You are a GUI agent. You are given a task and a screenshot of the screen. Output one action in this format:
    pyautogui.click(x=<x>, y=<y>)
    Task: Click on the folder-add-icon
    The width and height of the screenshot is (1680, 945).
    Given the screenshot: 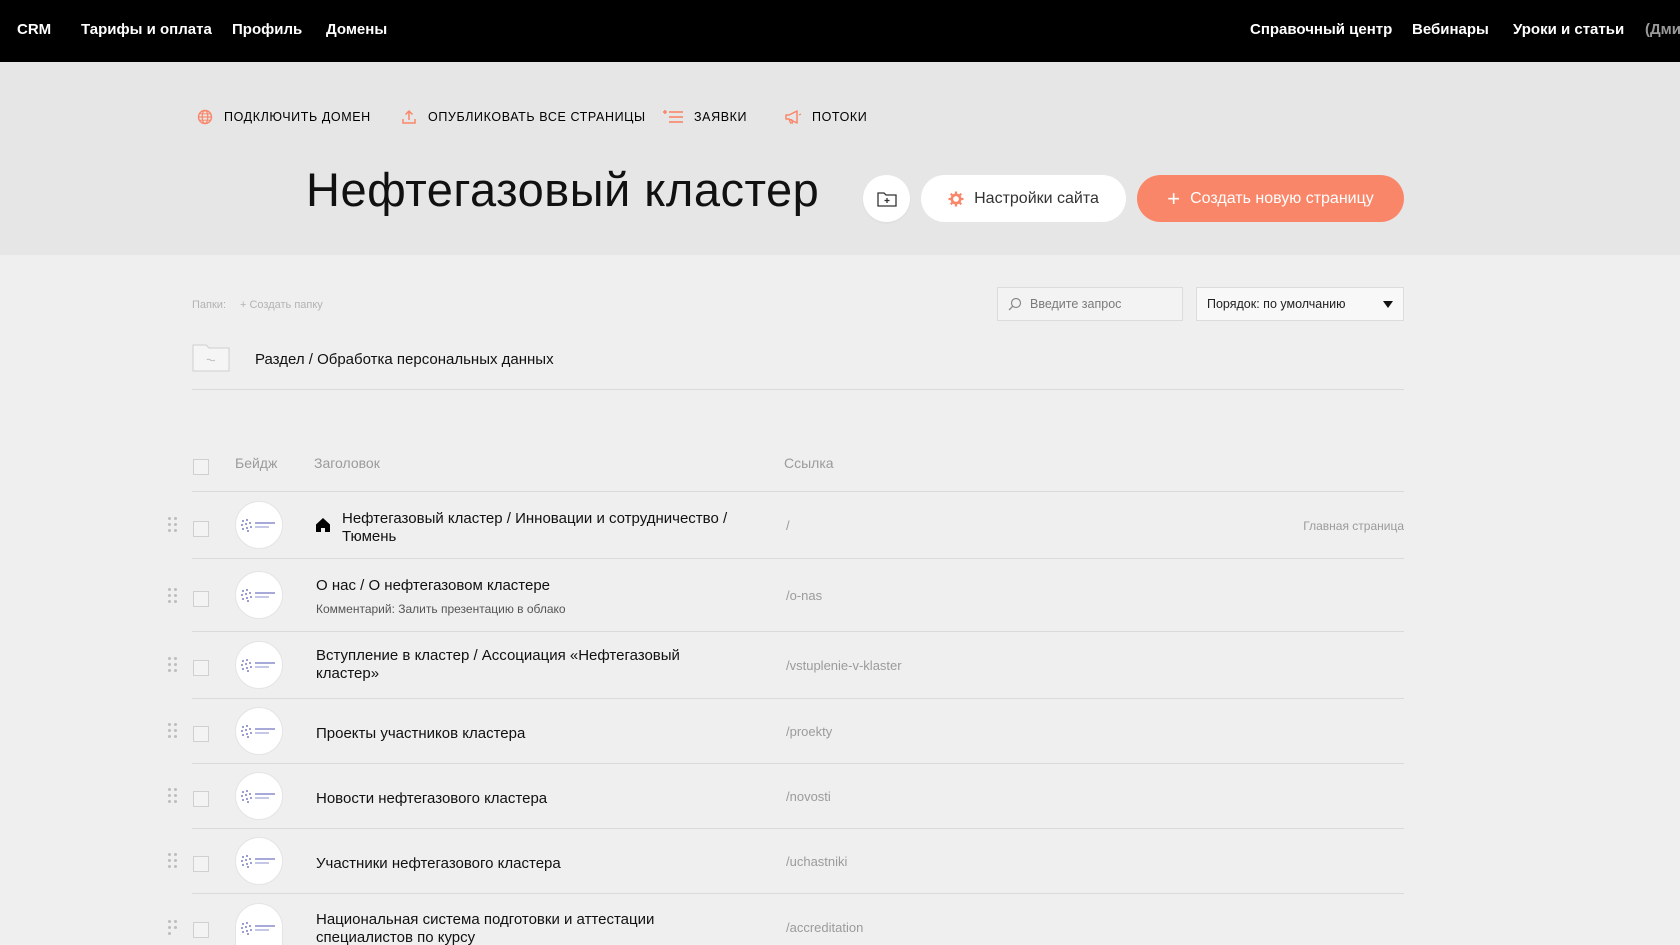 What is the action you would take?
    pyautogui.click(x=886, y=199)
    